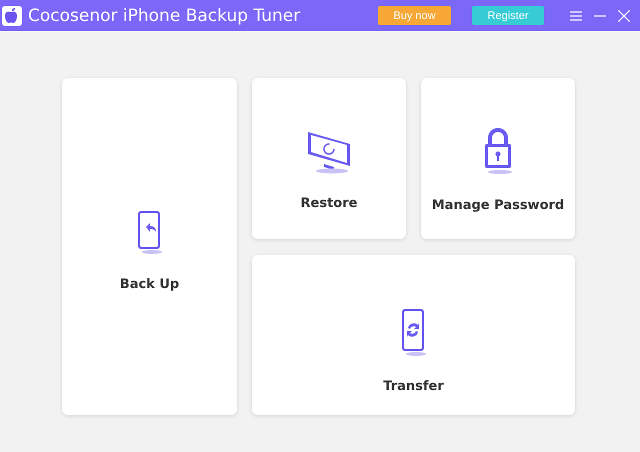  What do you see at coordinates (624, 16) in the screenshot?
I see `close-icon` at bounding box center [624, 16].